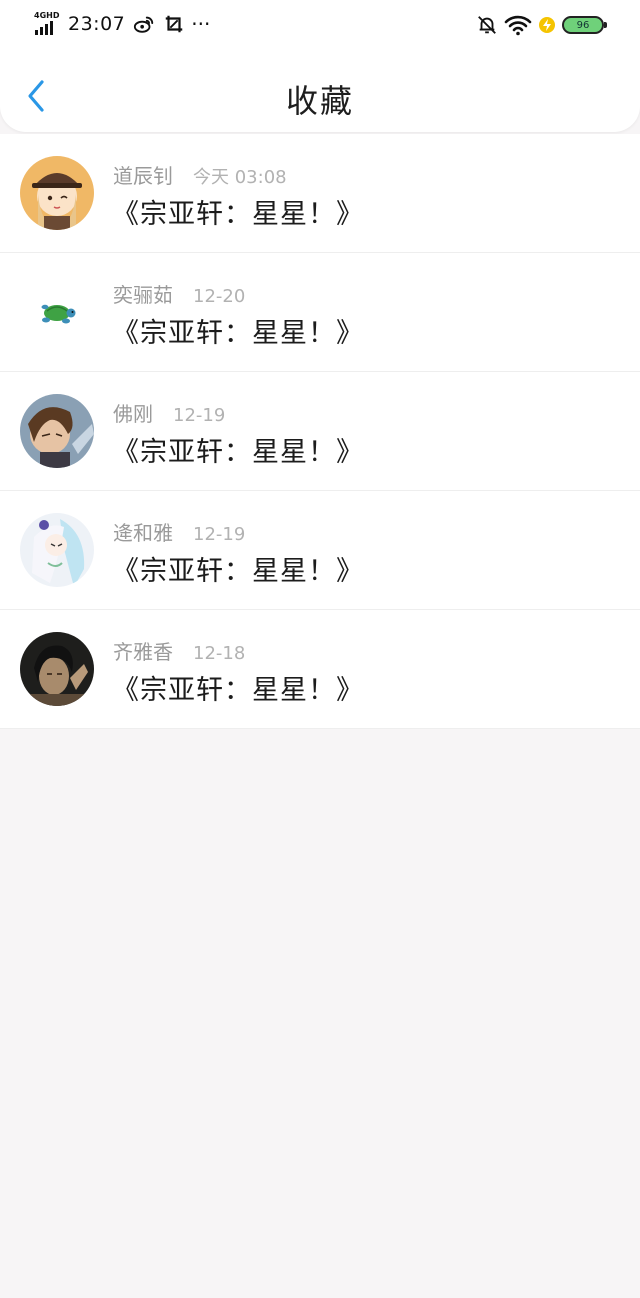 This screenshot has width=640, height=1298. What do you see at coordinates (40, 15) in the screenshot?
I see `network-label: 4G` at bounding box center [40, 15].